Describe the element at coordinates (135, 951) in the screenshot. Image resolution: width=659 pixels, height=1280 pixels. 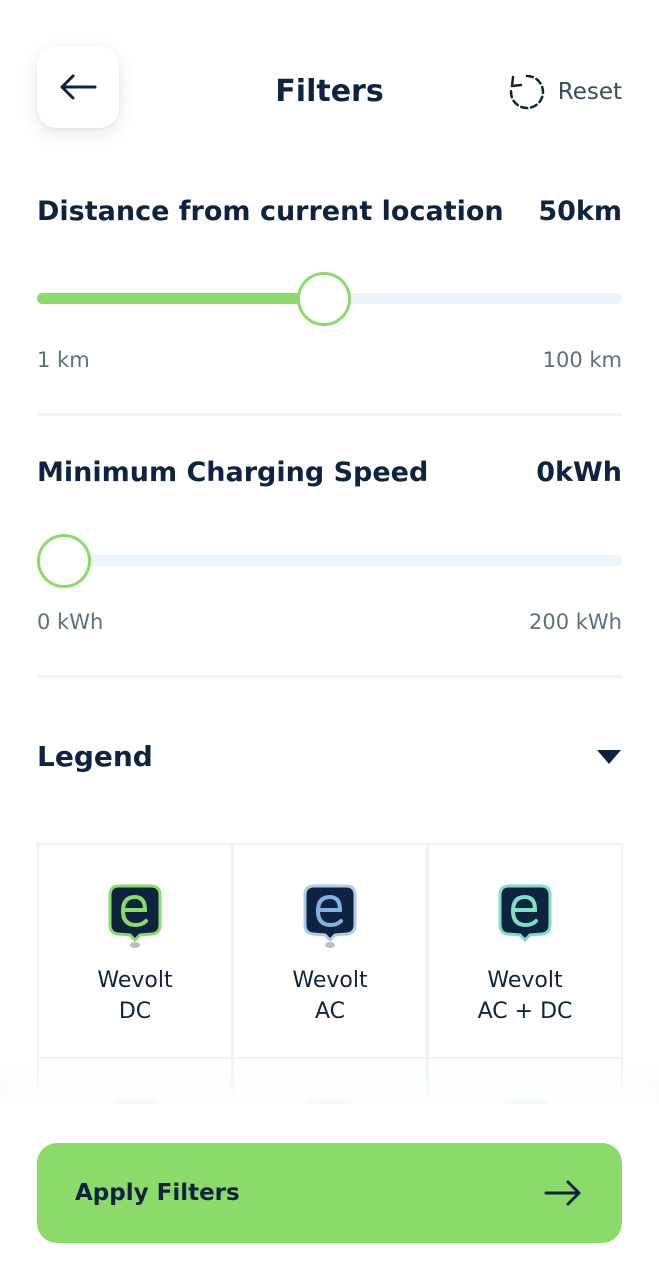
I see `legend-item: Wevolt DC` at that location.